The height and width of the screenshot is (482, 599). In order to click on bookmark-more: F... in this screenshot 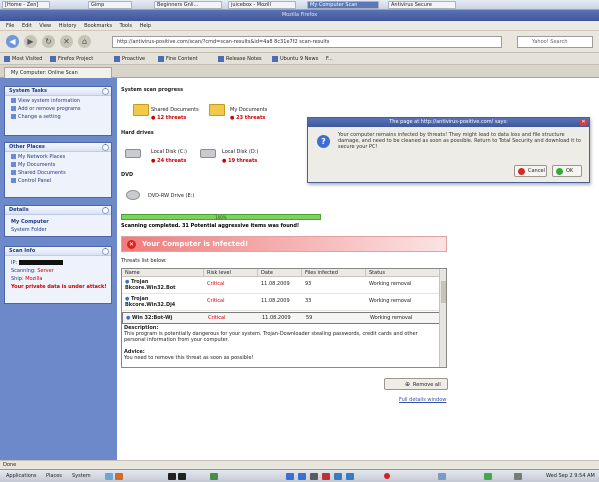, I will do `click(329, 59)`.